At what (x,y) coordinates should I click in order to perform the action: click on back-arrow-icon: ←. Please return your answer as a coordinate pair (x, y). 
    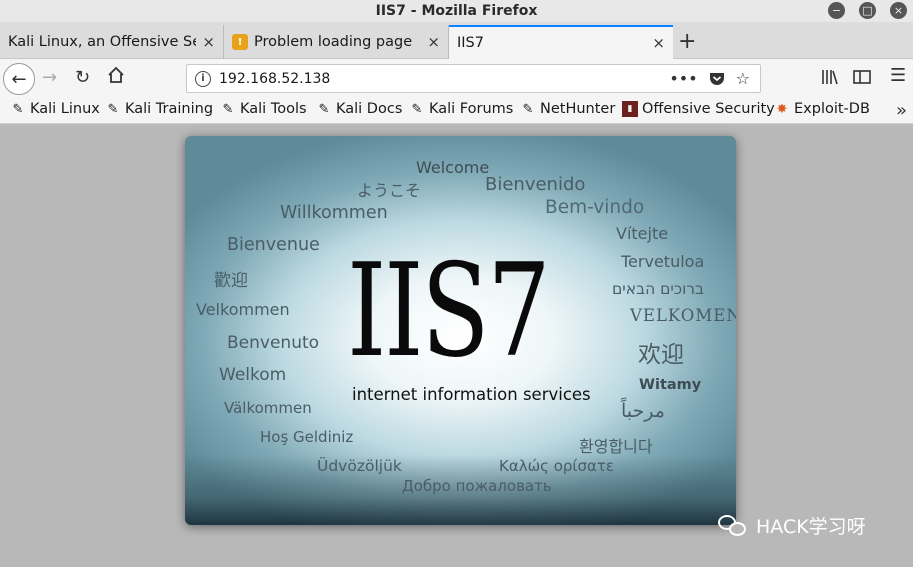
    Looking at the image, I should click on (19, 79).